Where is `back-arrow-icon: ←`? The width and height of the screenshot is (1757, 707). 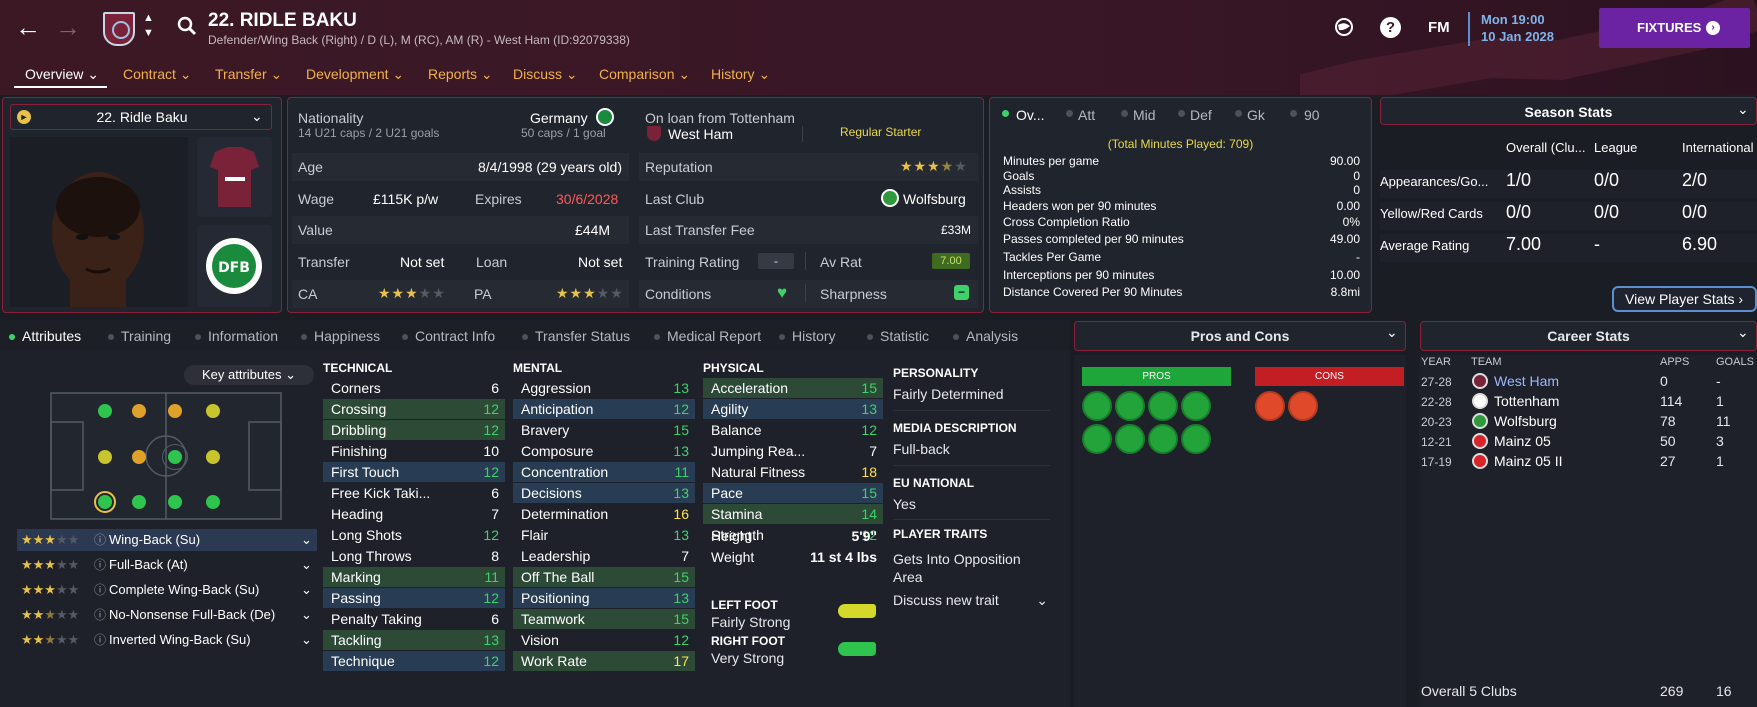
back-arrow-icon: ← is located at coordinates (28, 27).